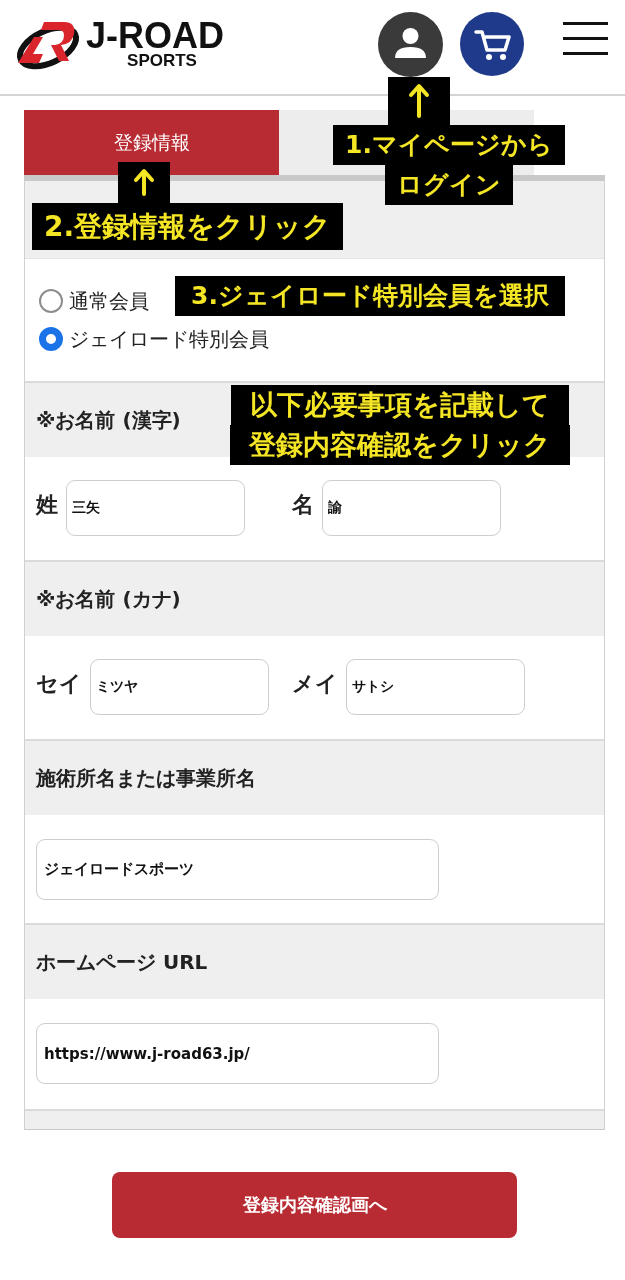 The width and height of the screenshot is (625, 1280). I want to click on text-field: ミツヤ, so click(179, 687).